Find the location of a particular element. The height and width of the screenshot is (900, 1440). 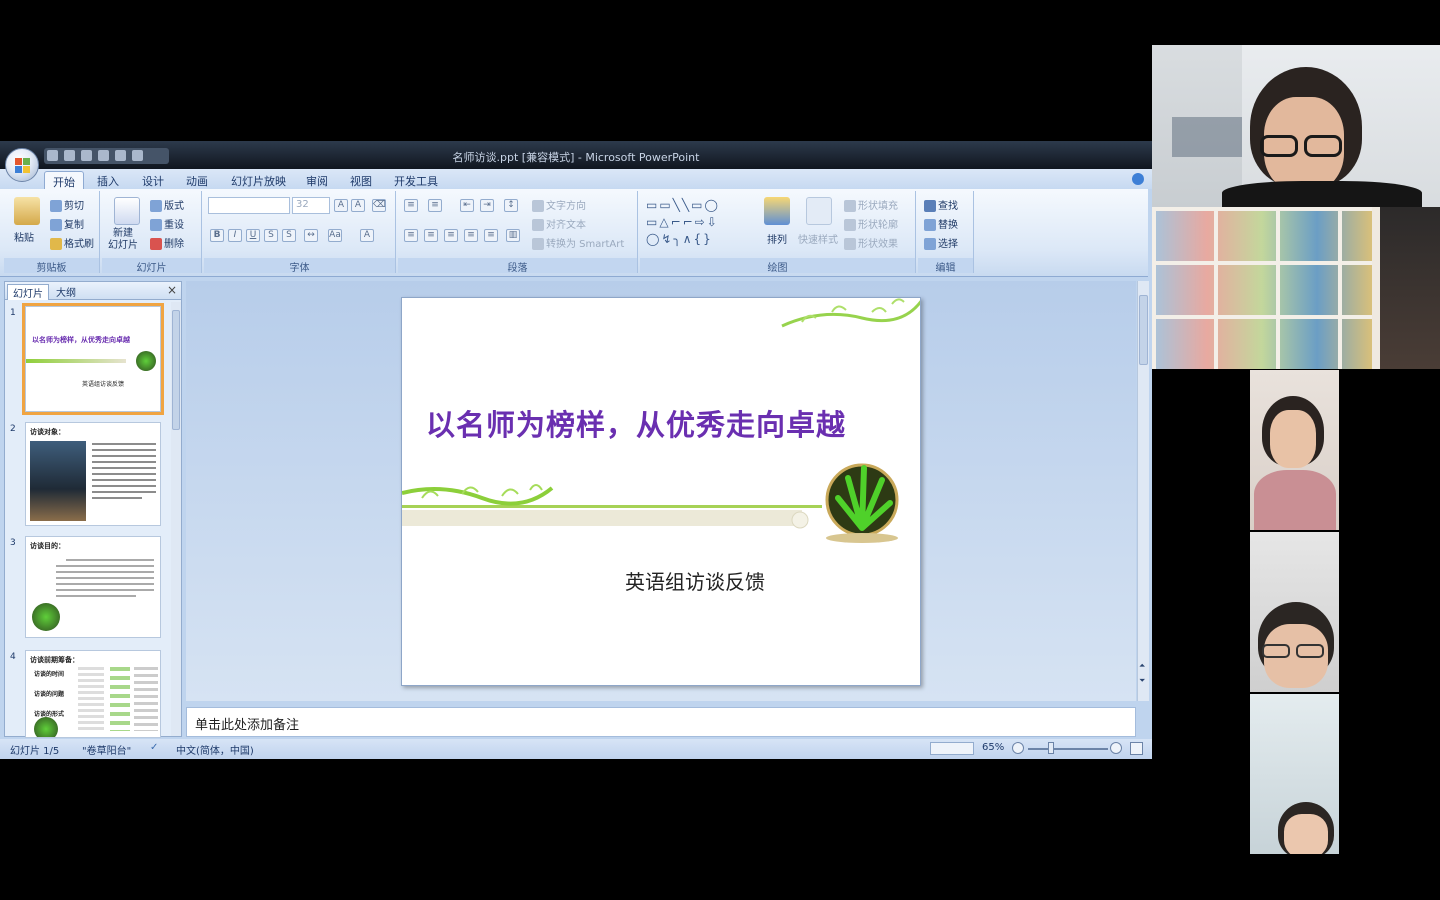

notes-pane: 单击此处添加备注 is located at coordinates (661, 722).